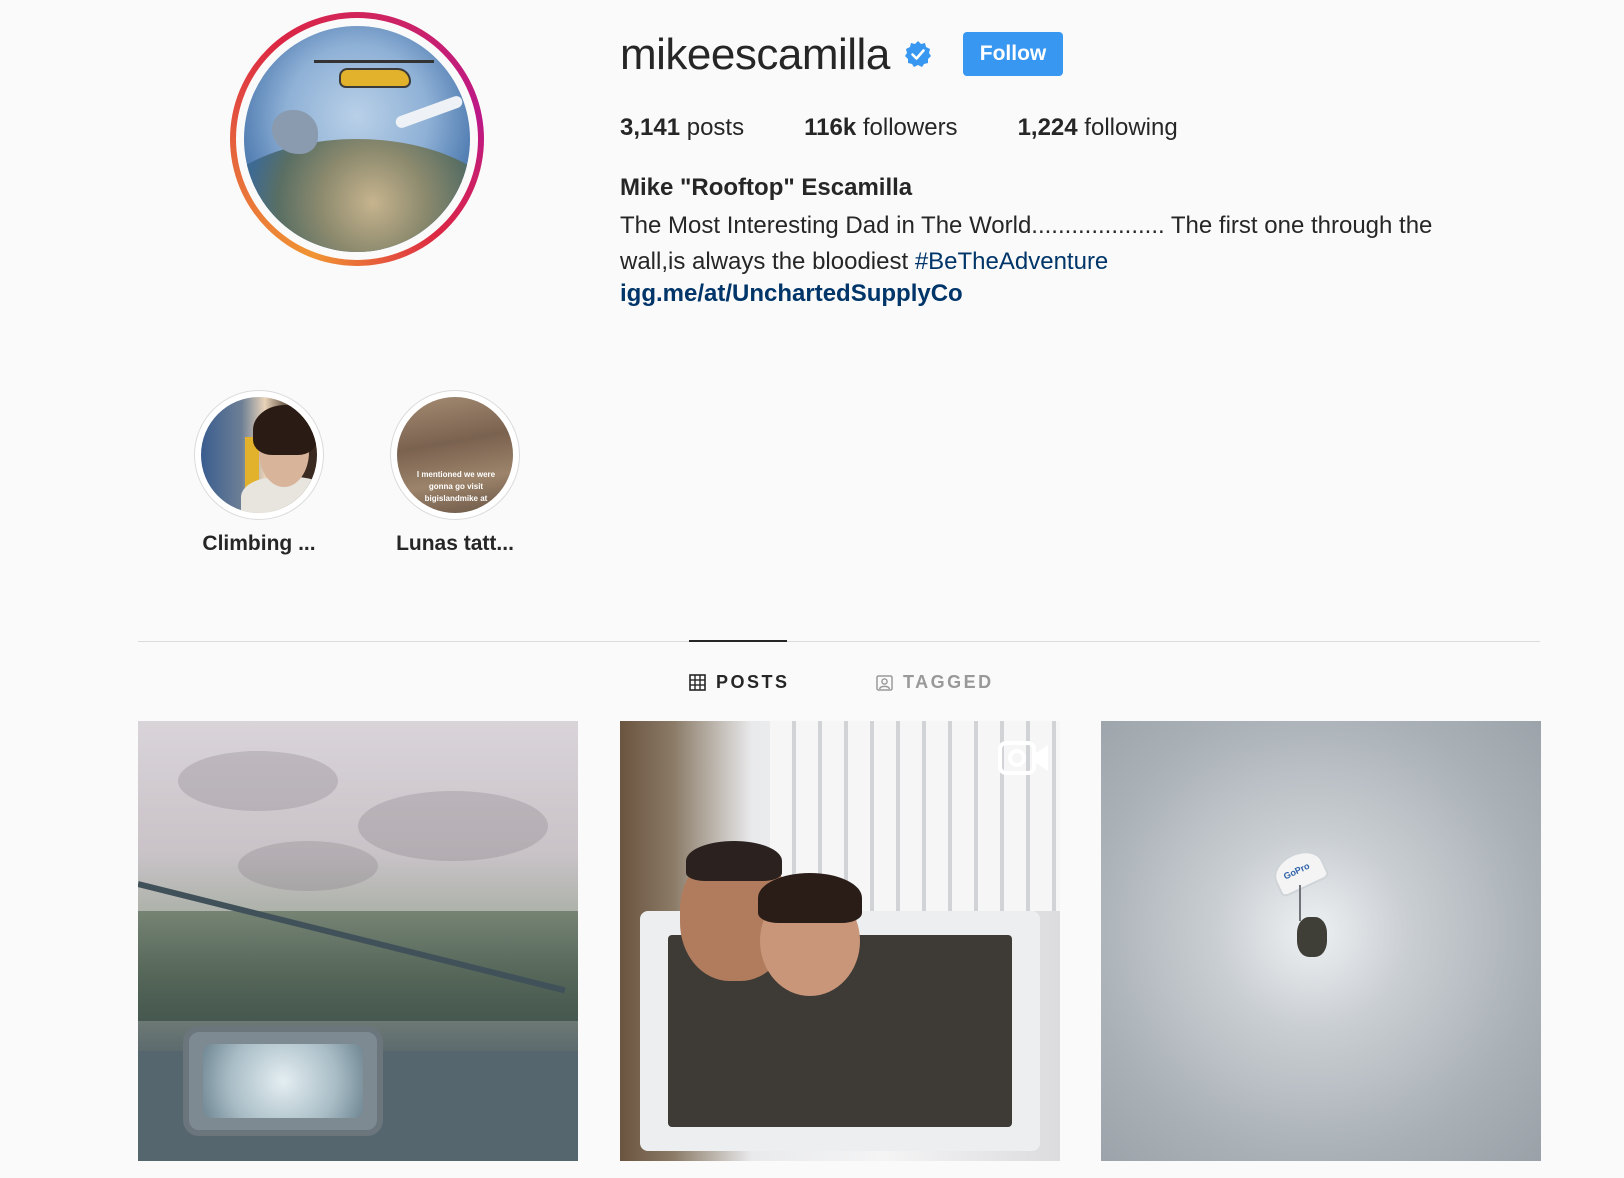  What do you see at coordinates (755, 54) in the screenshot?
I see `username: mikeescamilla` at bounding box center [755, 54].